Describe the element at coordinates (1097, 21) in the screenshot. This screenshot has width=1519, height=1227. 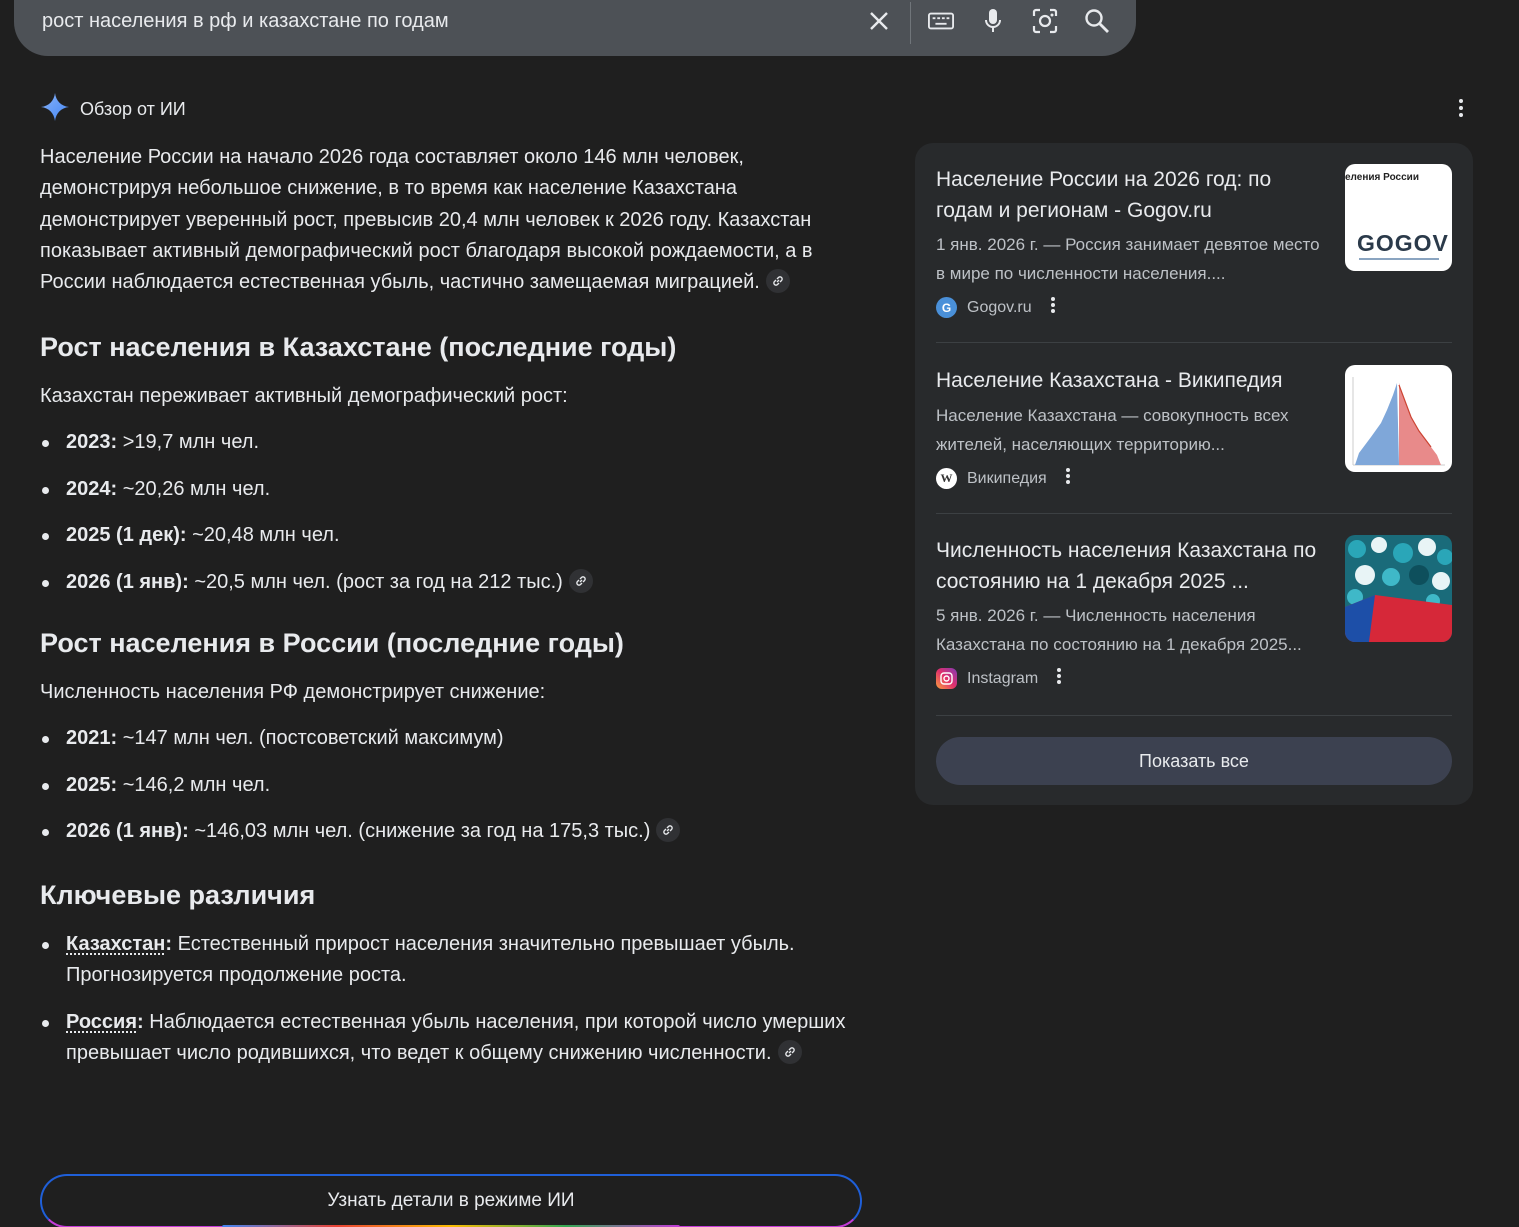
I see `search-icon` at that location.